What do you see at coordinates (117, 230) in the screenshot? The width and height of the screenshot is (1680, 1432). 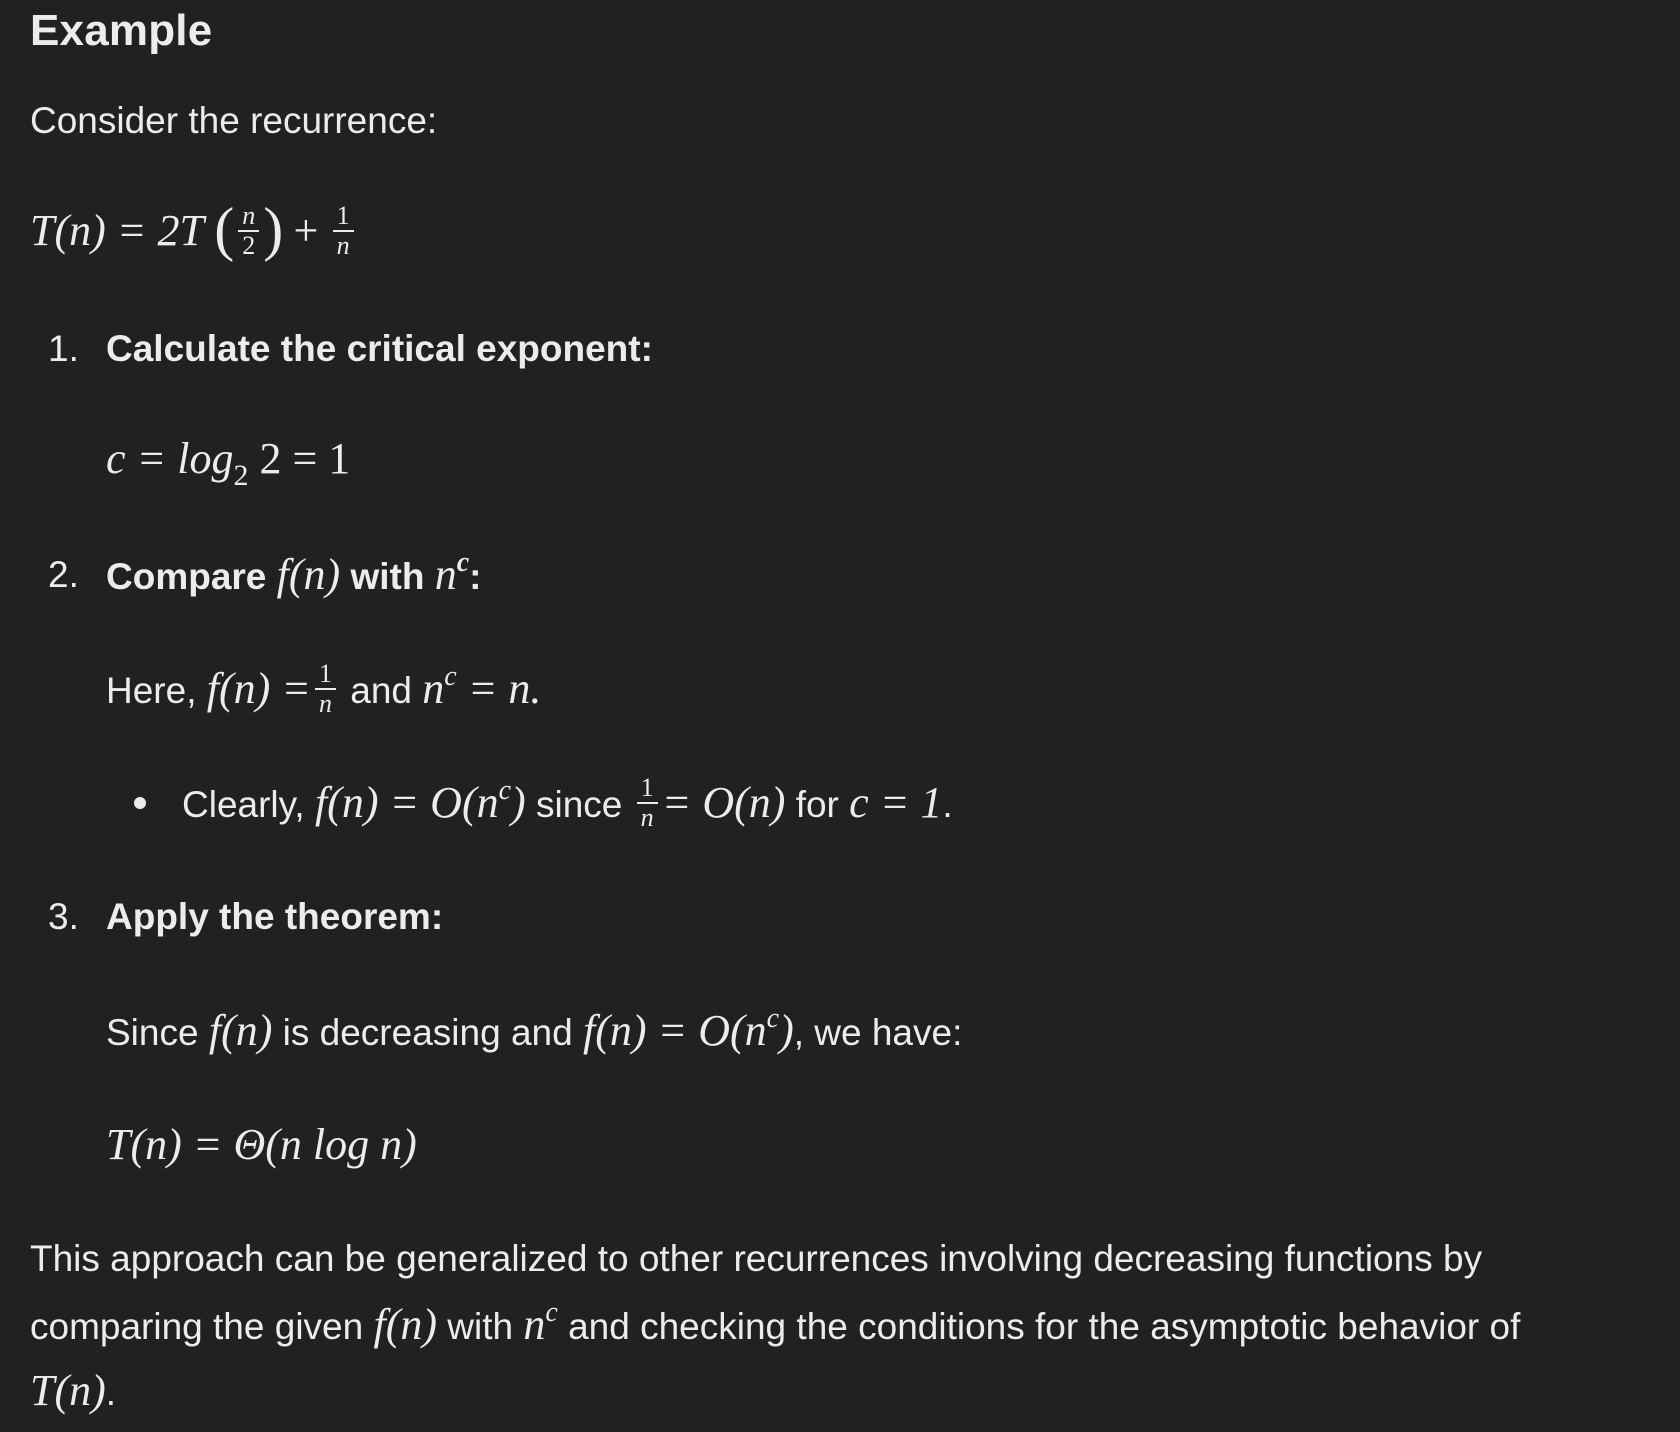 I see `recurrence-lhs: T(n) = 2T` at bounding box center [117, 230].